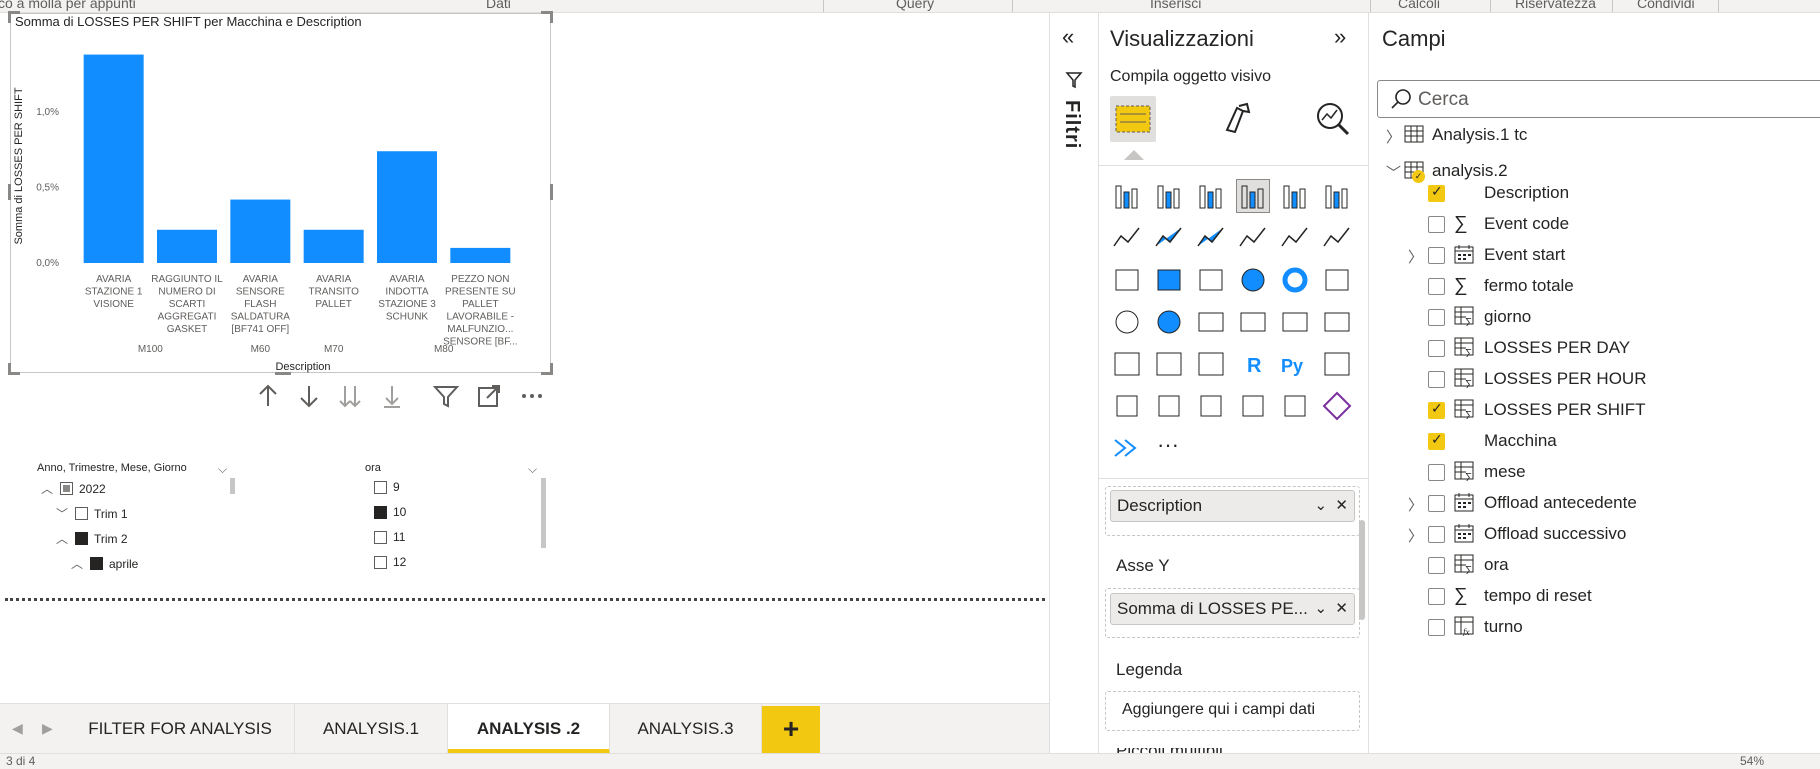  Describe the element at coordinates (1295, 322) in the screenshot. I see `multi-row-card-icon` at that location.